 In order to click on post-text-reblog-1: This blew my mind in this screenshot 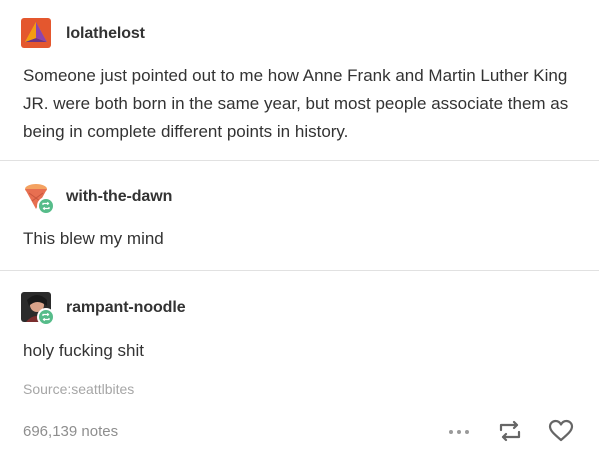, I will do `click(93, 238)`.